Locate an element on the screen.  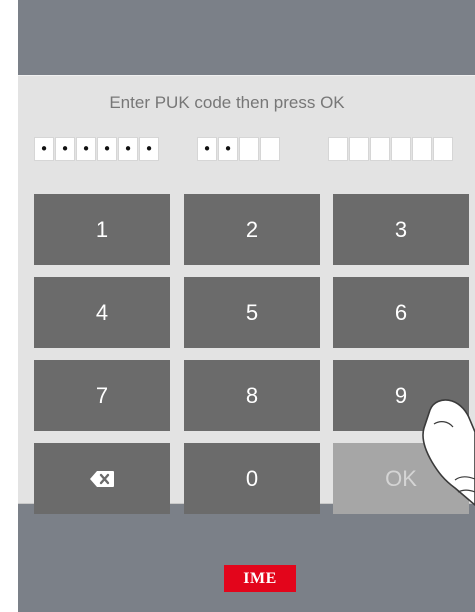
key-7: 7 is located at coordinates (102, 395).